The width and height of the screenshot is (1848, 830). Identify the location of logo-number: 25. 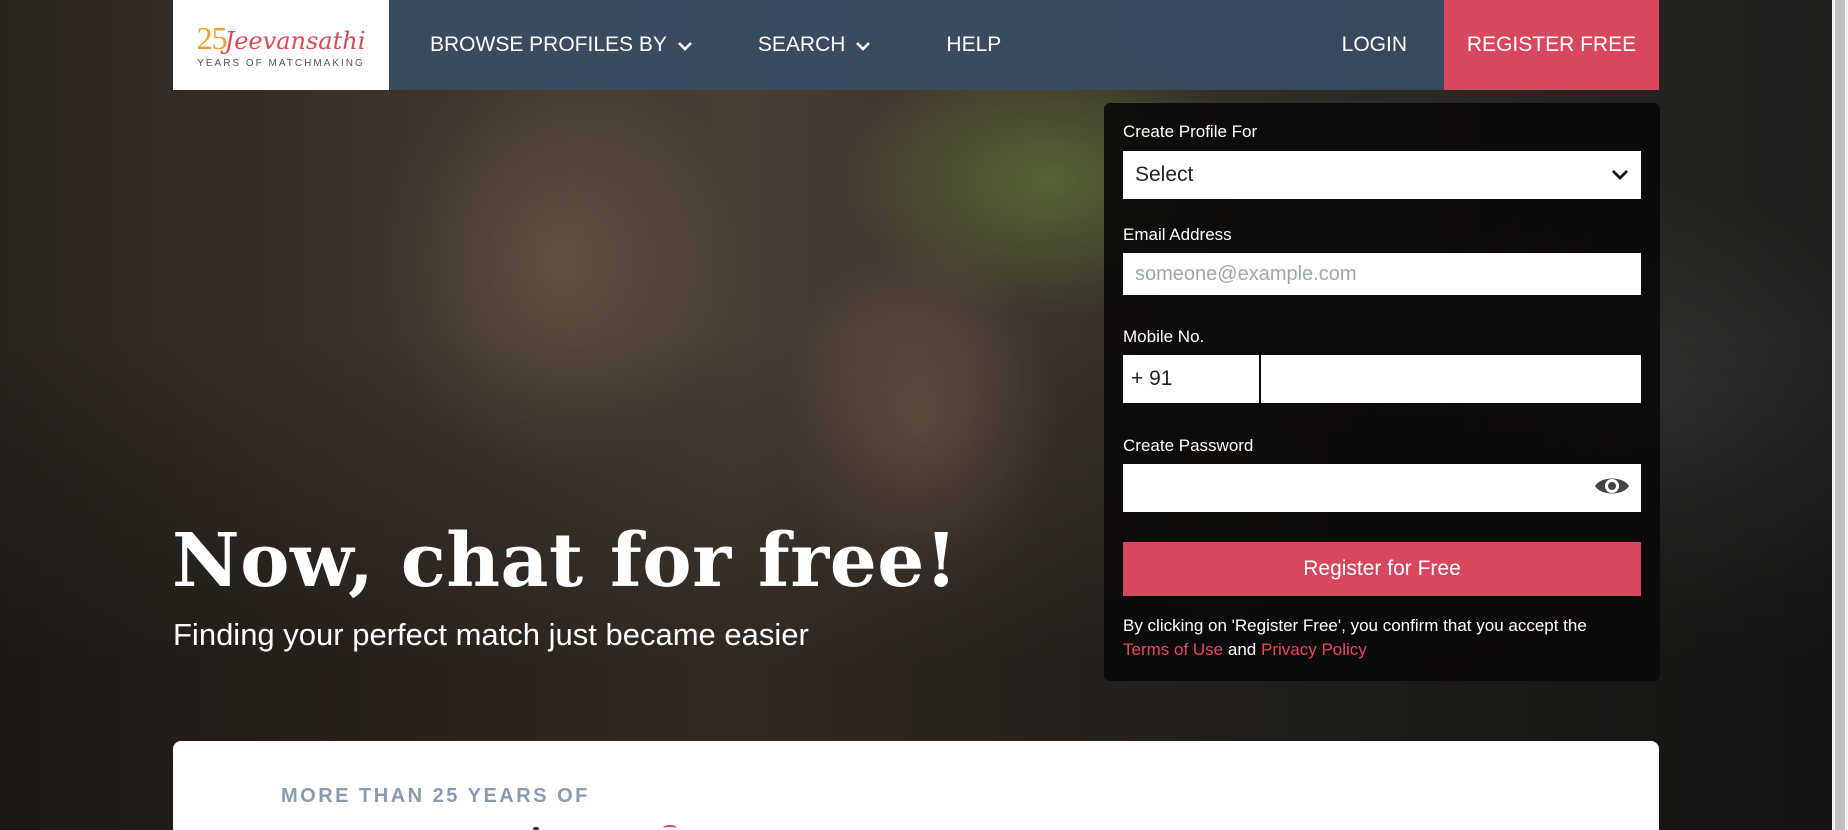
(212, 37).